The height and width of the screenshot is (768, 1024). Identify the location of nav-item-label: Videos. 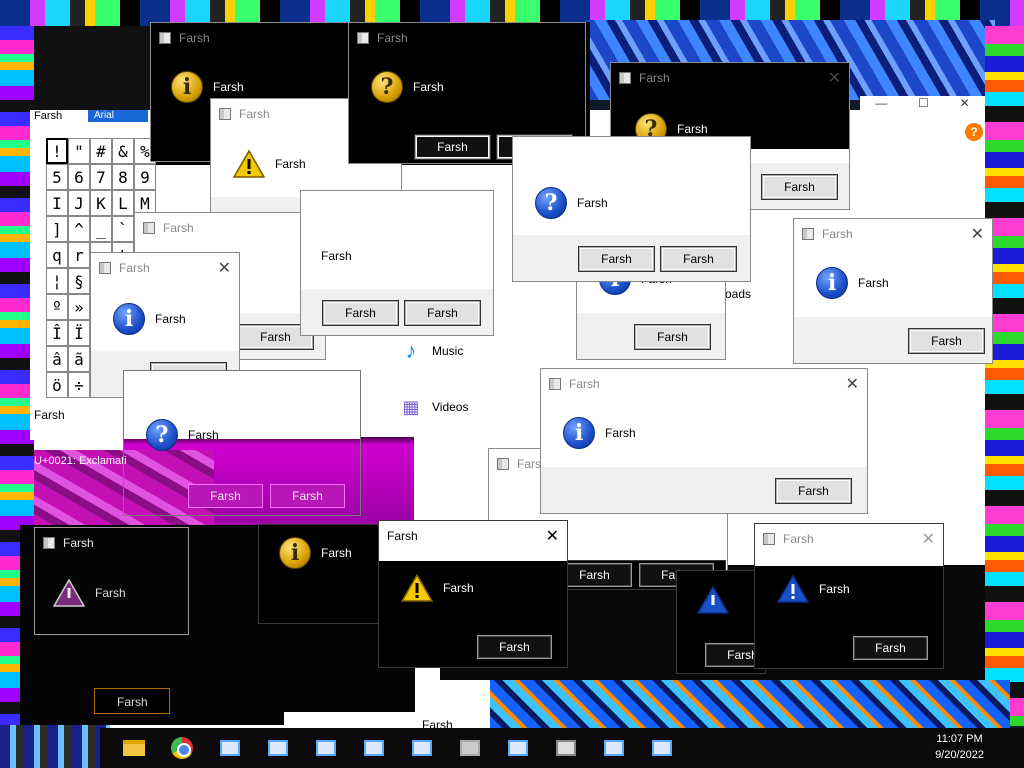
(450, 407).